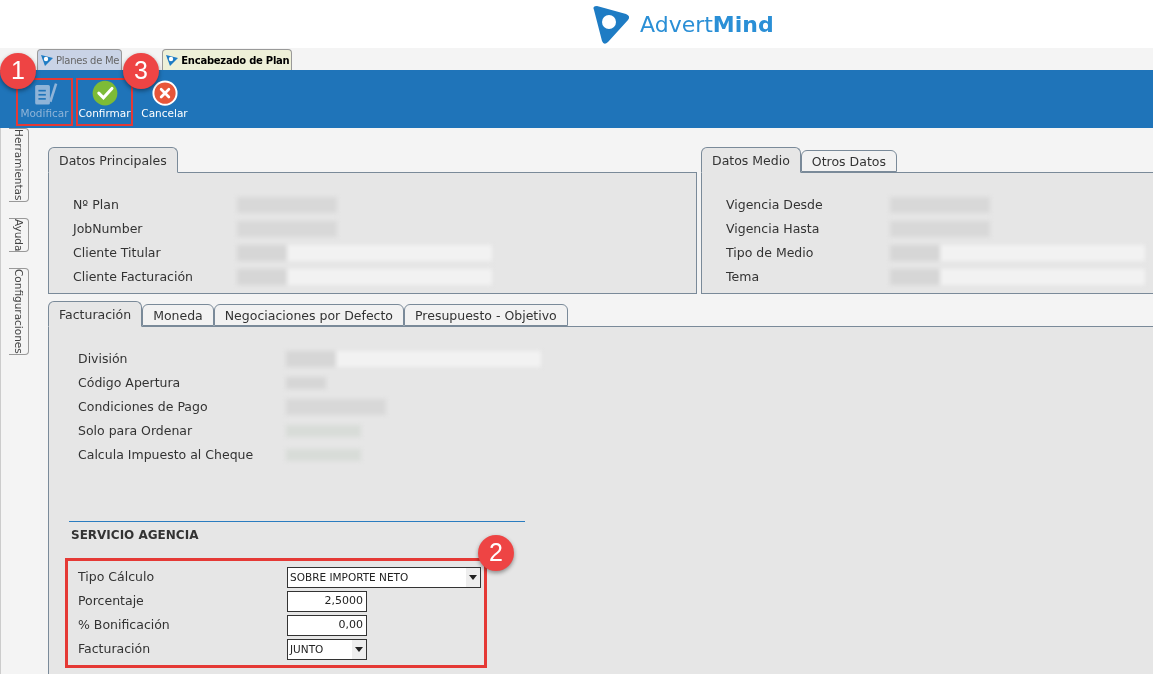  What do you see at coordinates (707, 24) in the screenshot?
I see `logo-text: AdvertMind` at bounding box center [707, 24].